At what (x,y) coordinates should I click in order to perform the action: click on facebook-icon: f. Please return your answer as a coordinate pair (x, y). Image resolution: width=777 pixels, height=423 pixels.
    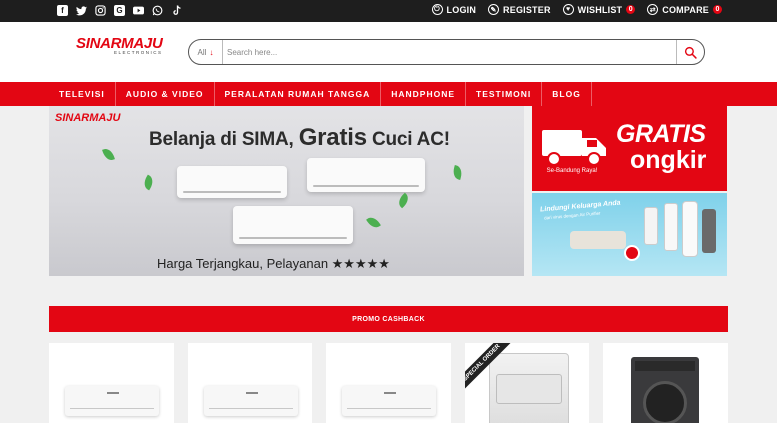
    Looking at the image, I should click on (62, 10).